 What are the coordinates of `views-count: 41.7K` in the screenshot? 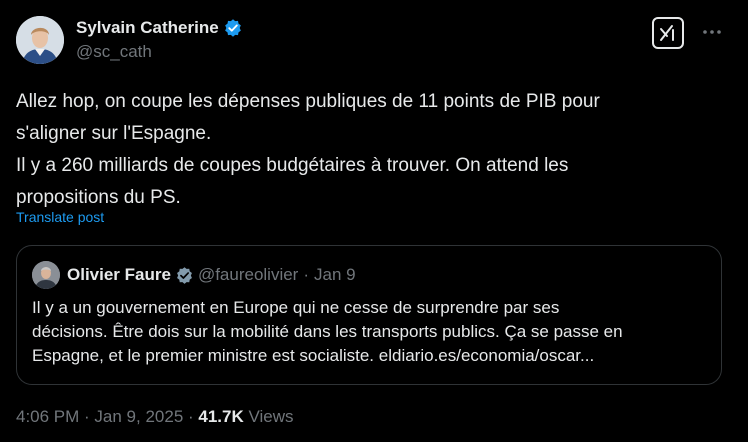 It's located at (220, 416).